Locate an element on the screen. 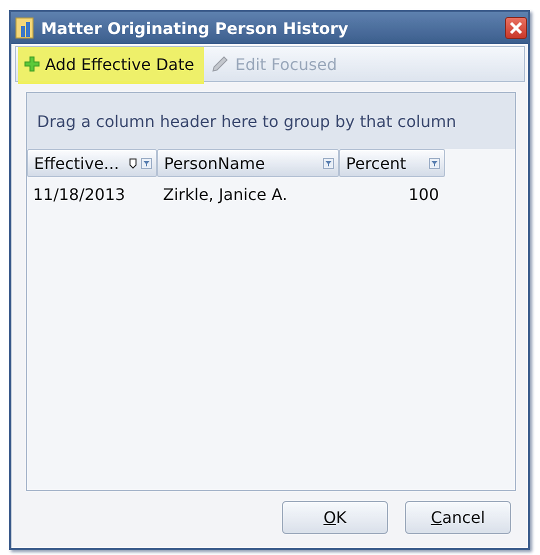  plus-icon is located at coordinates (32, 64).